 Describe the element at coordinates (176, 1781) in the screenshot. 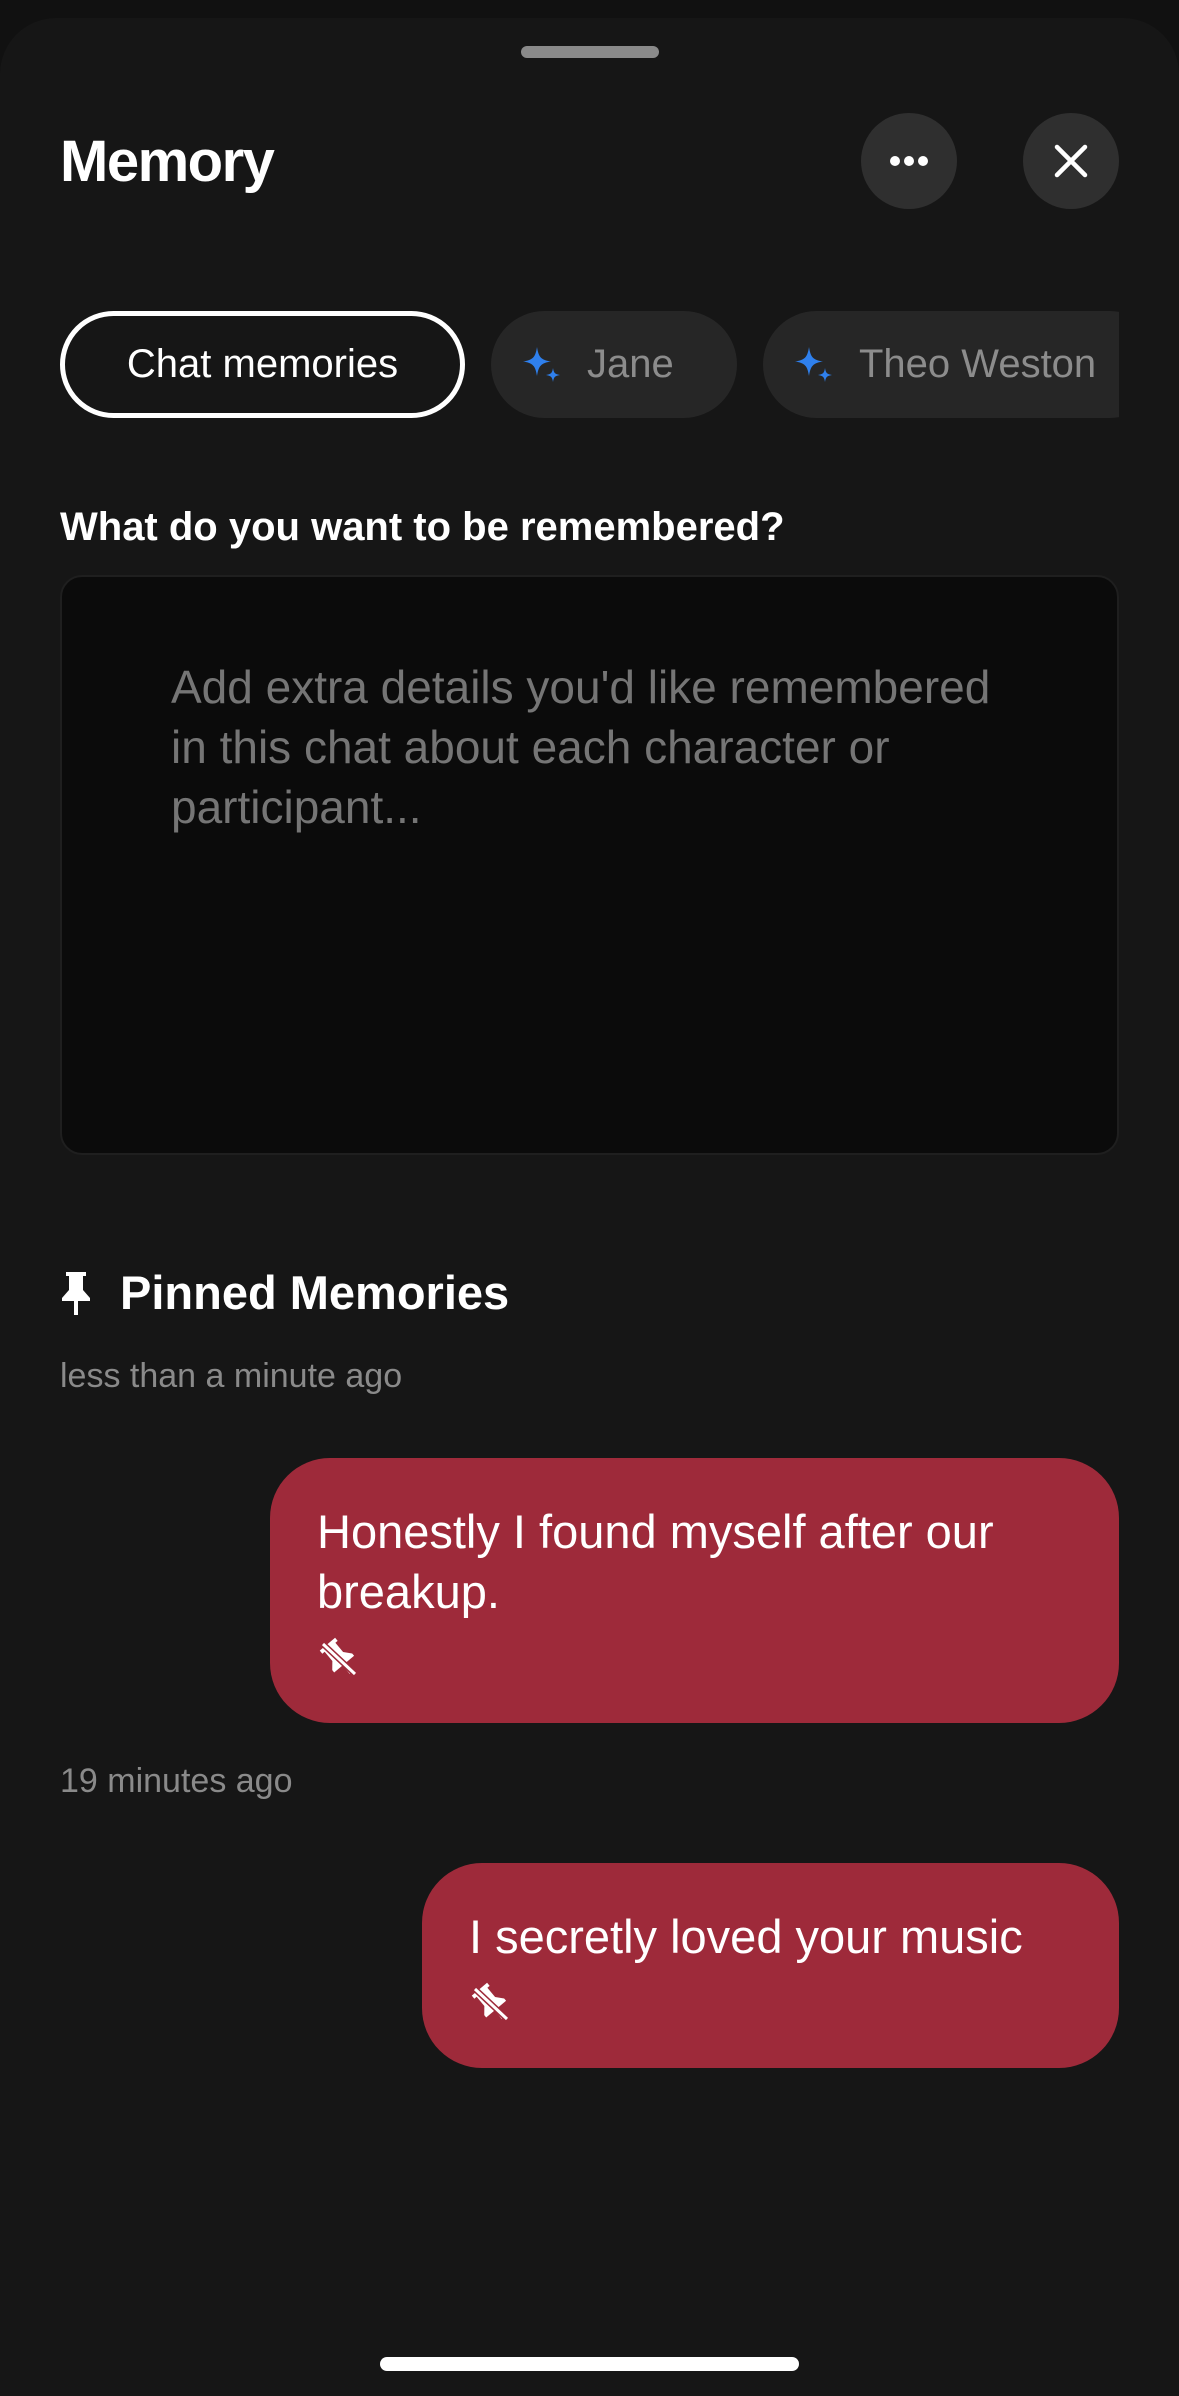

I see `memory-timestamp: 19 minutes ago` at that location.